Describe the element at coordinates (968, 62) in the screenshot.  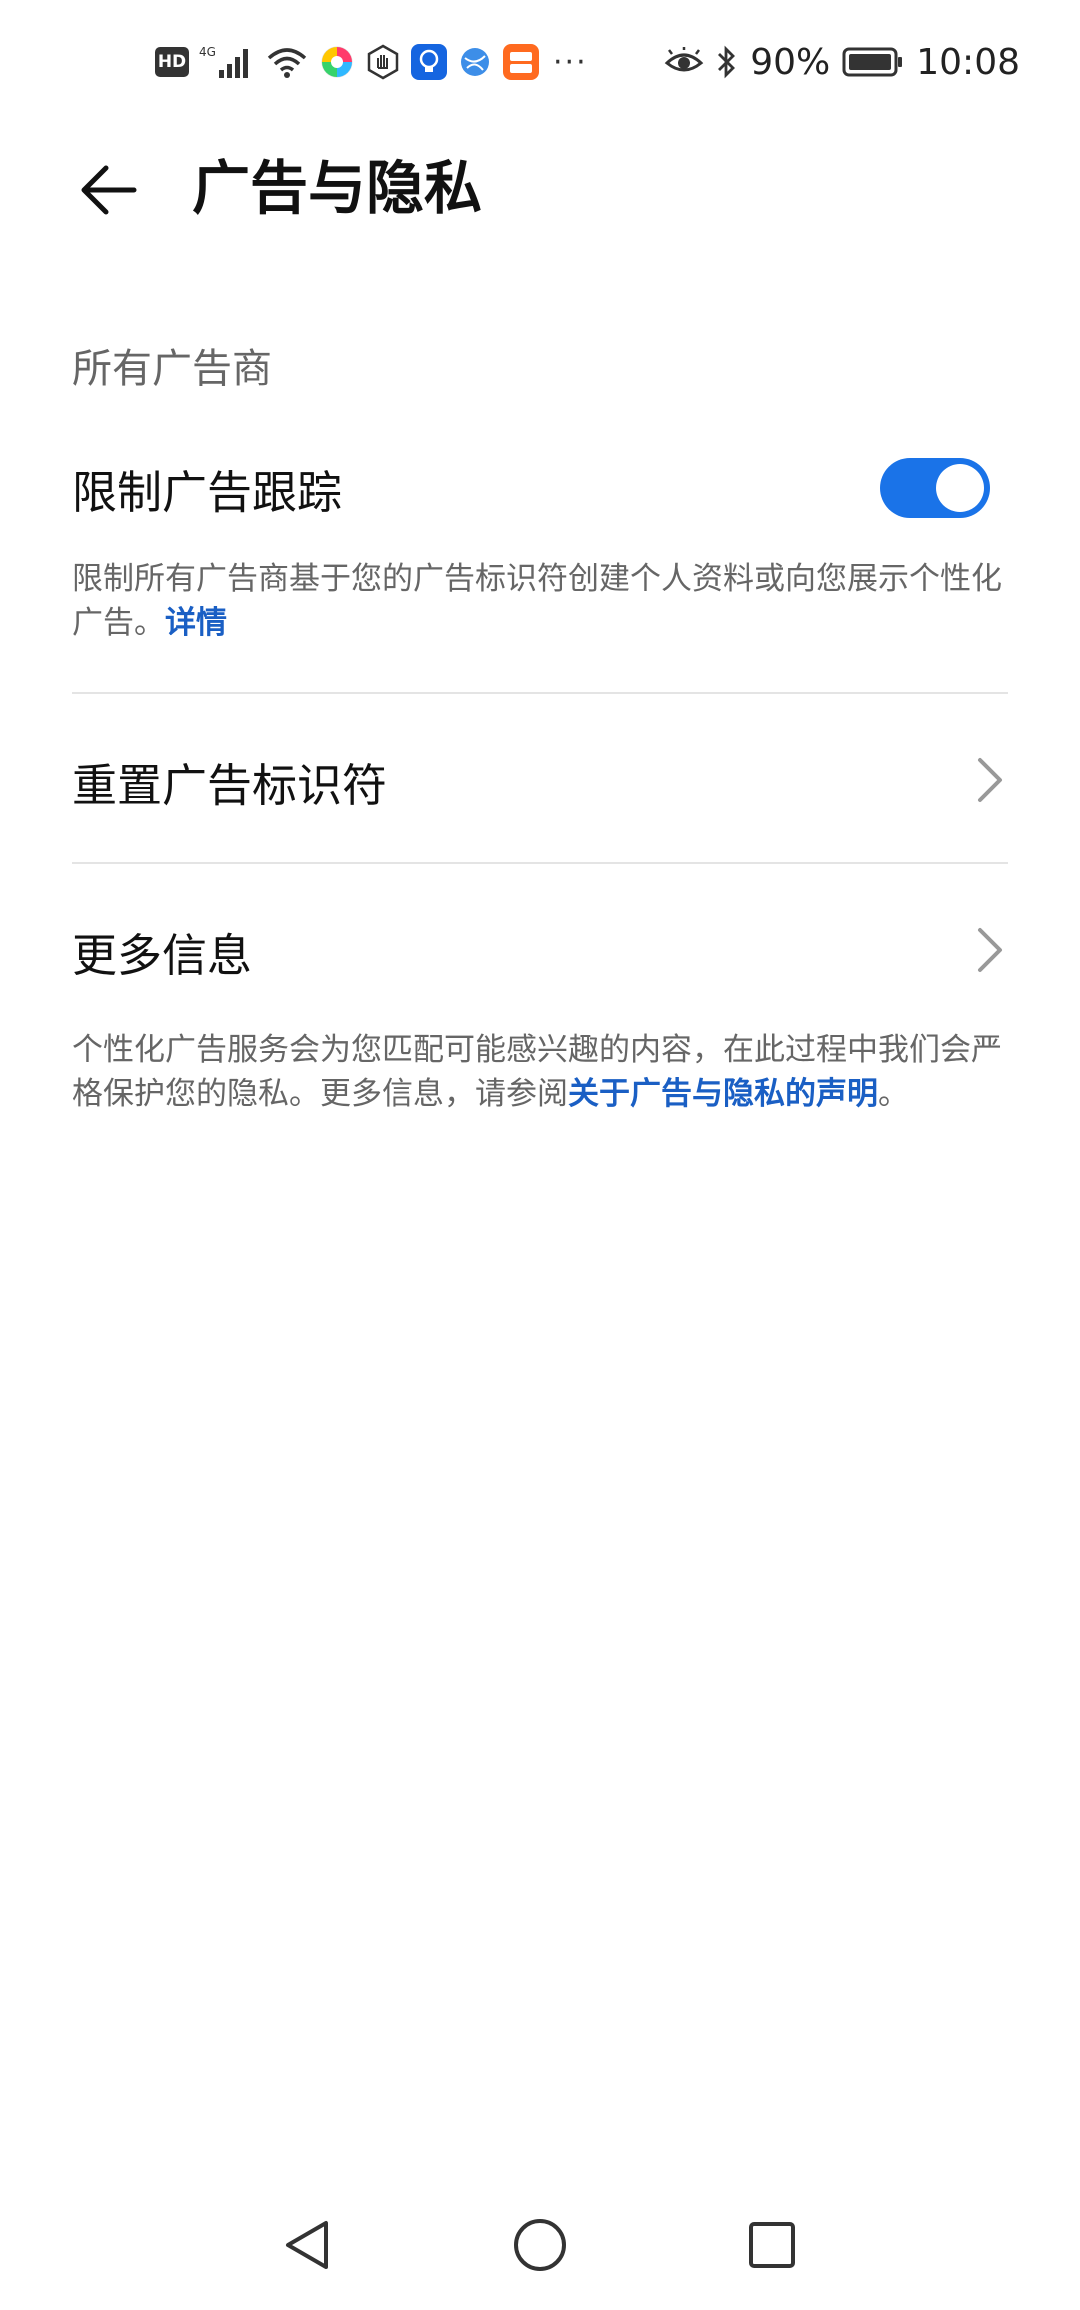
I see `clock: 10:08` at that location.